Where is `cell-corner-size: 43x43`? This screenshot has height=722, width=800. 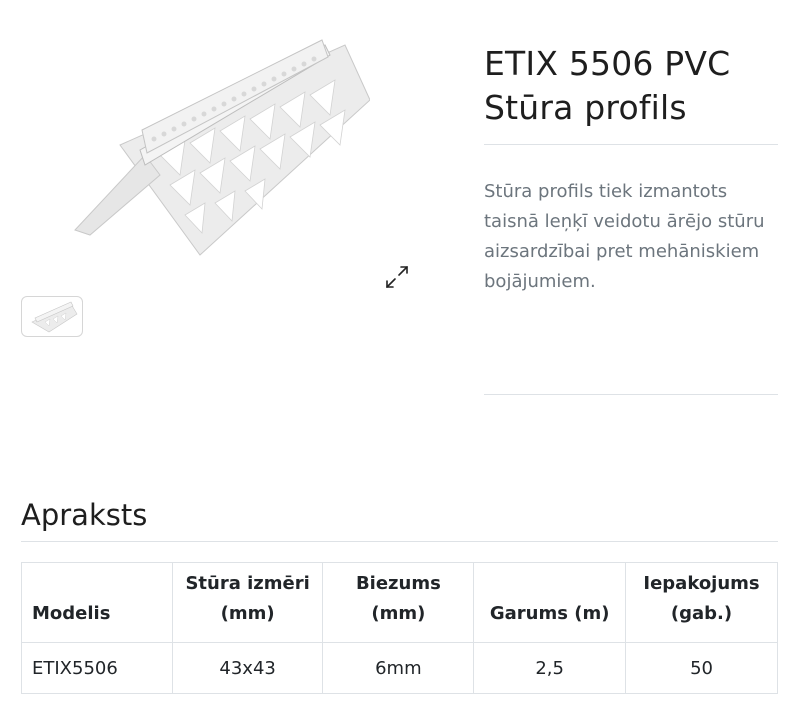 cell-corner-size: 43x43 is located at coordinates (247, 668).